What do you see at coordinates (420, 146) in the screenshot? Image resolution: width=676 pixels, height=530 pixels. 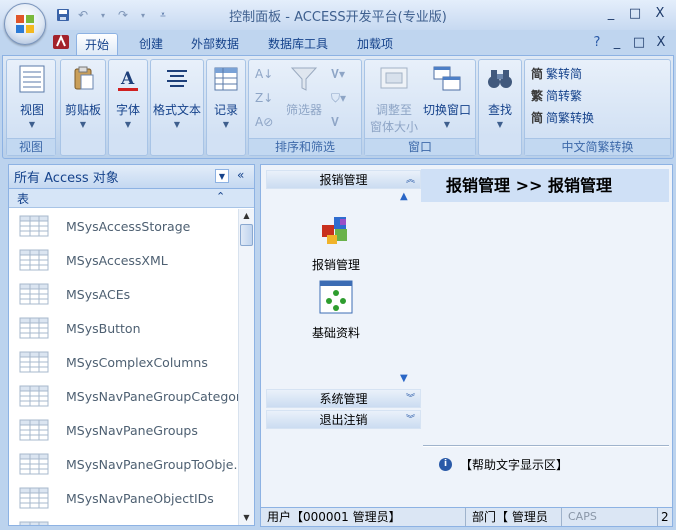 I see `group-window-label: 窗口` at bounding box center [420, 146].